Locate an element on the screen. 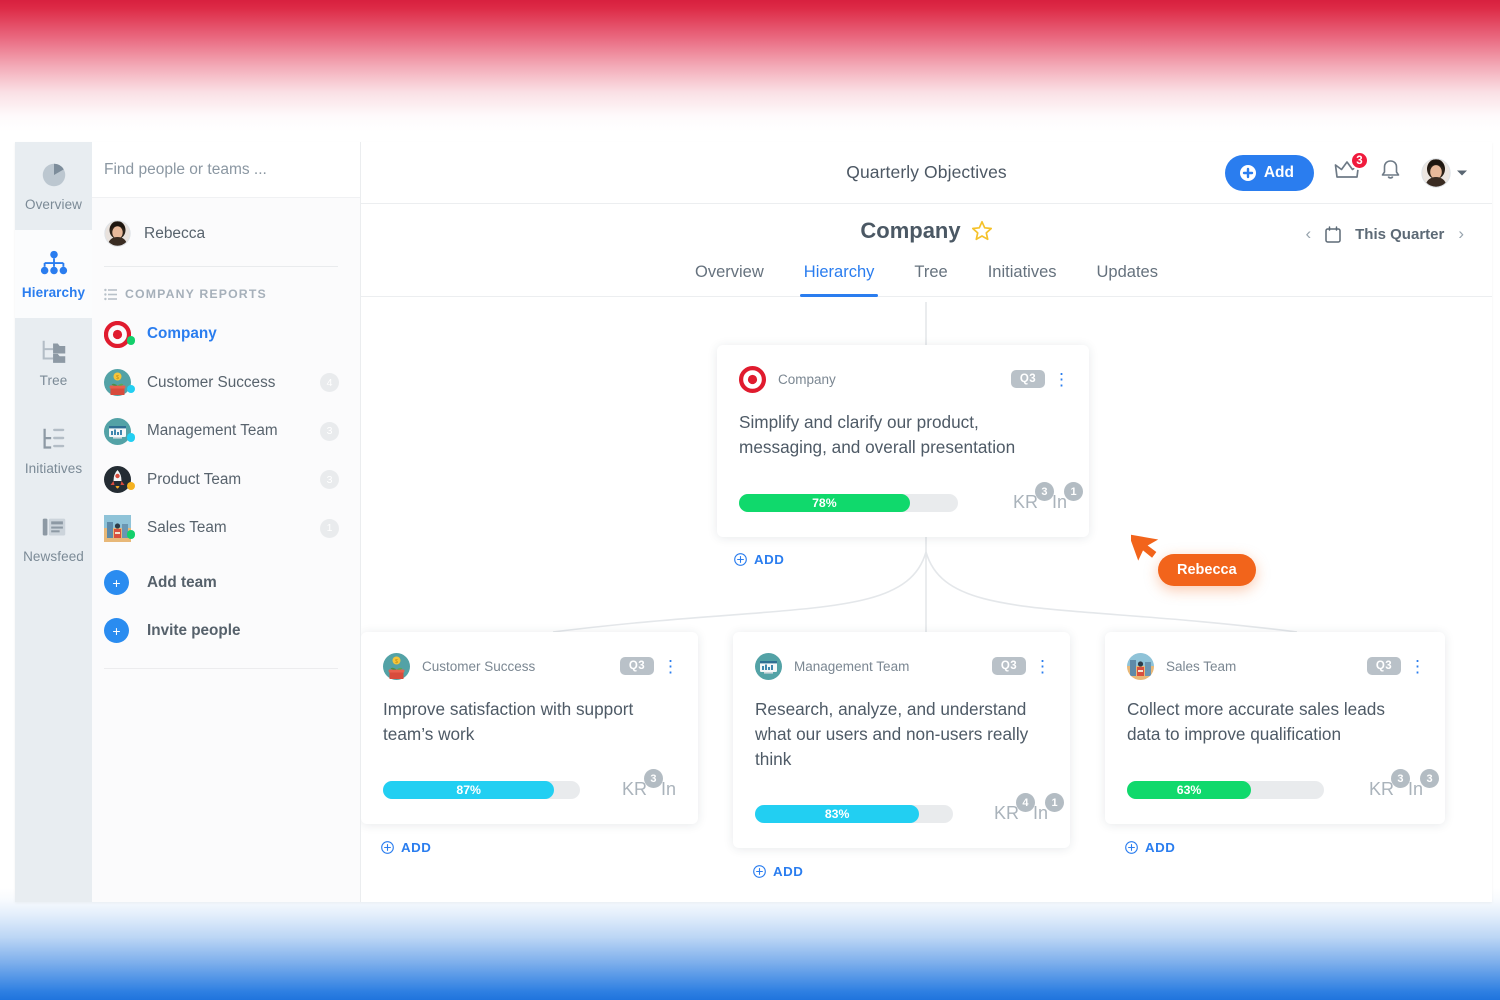  team-row-customer-success: $ Customer Success 4 is located at coordinates (226, 383).